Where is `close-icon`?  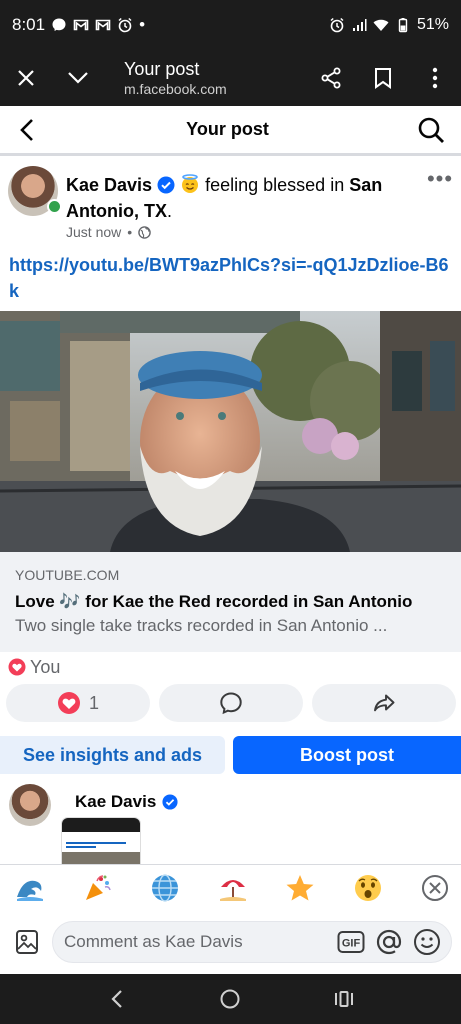 close-icon is located at coordinates (26, 78).